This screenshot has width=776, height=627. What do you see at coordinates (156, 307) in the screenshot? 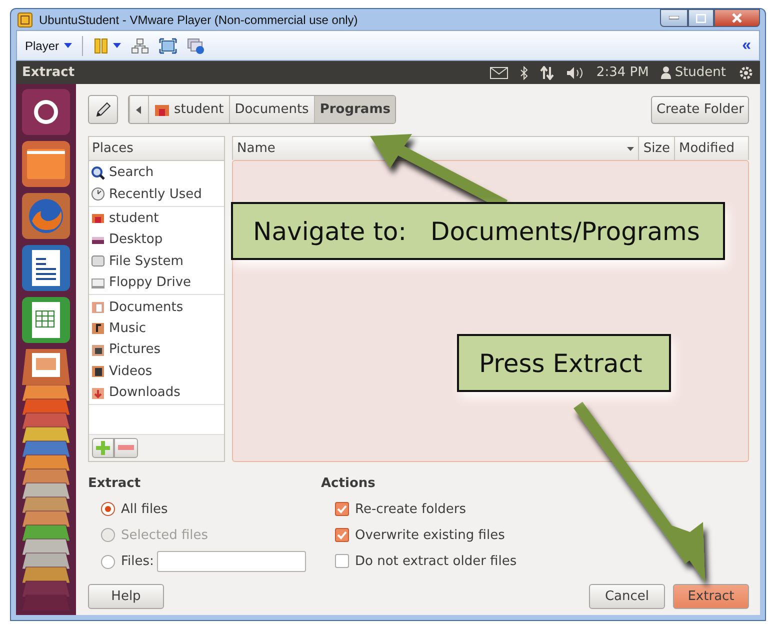
I see `place-item: Documents` at bounding box center [156, 307].